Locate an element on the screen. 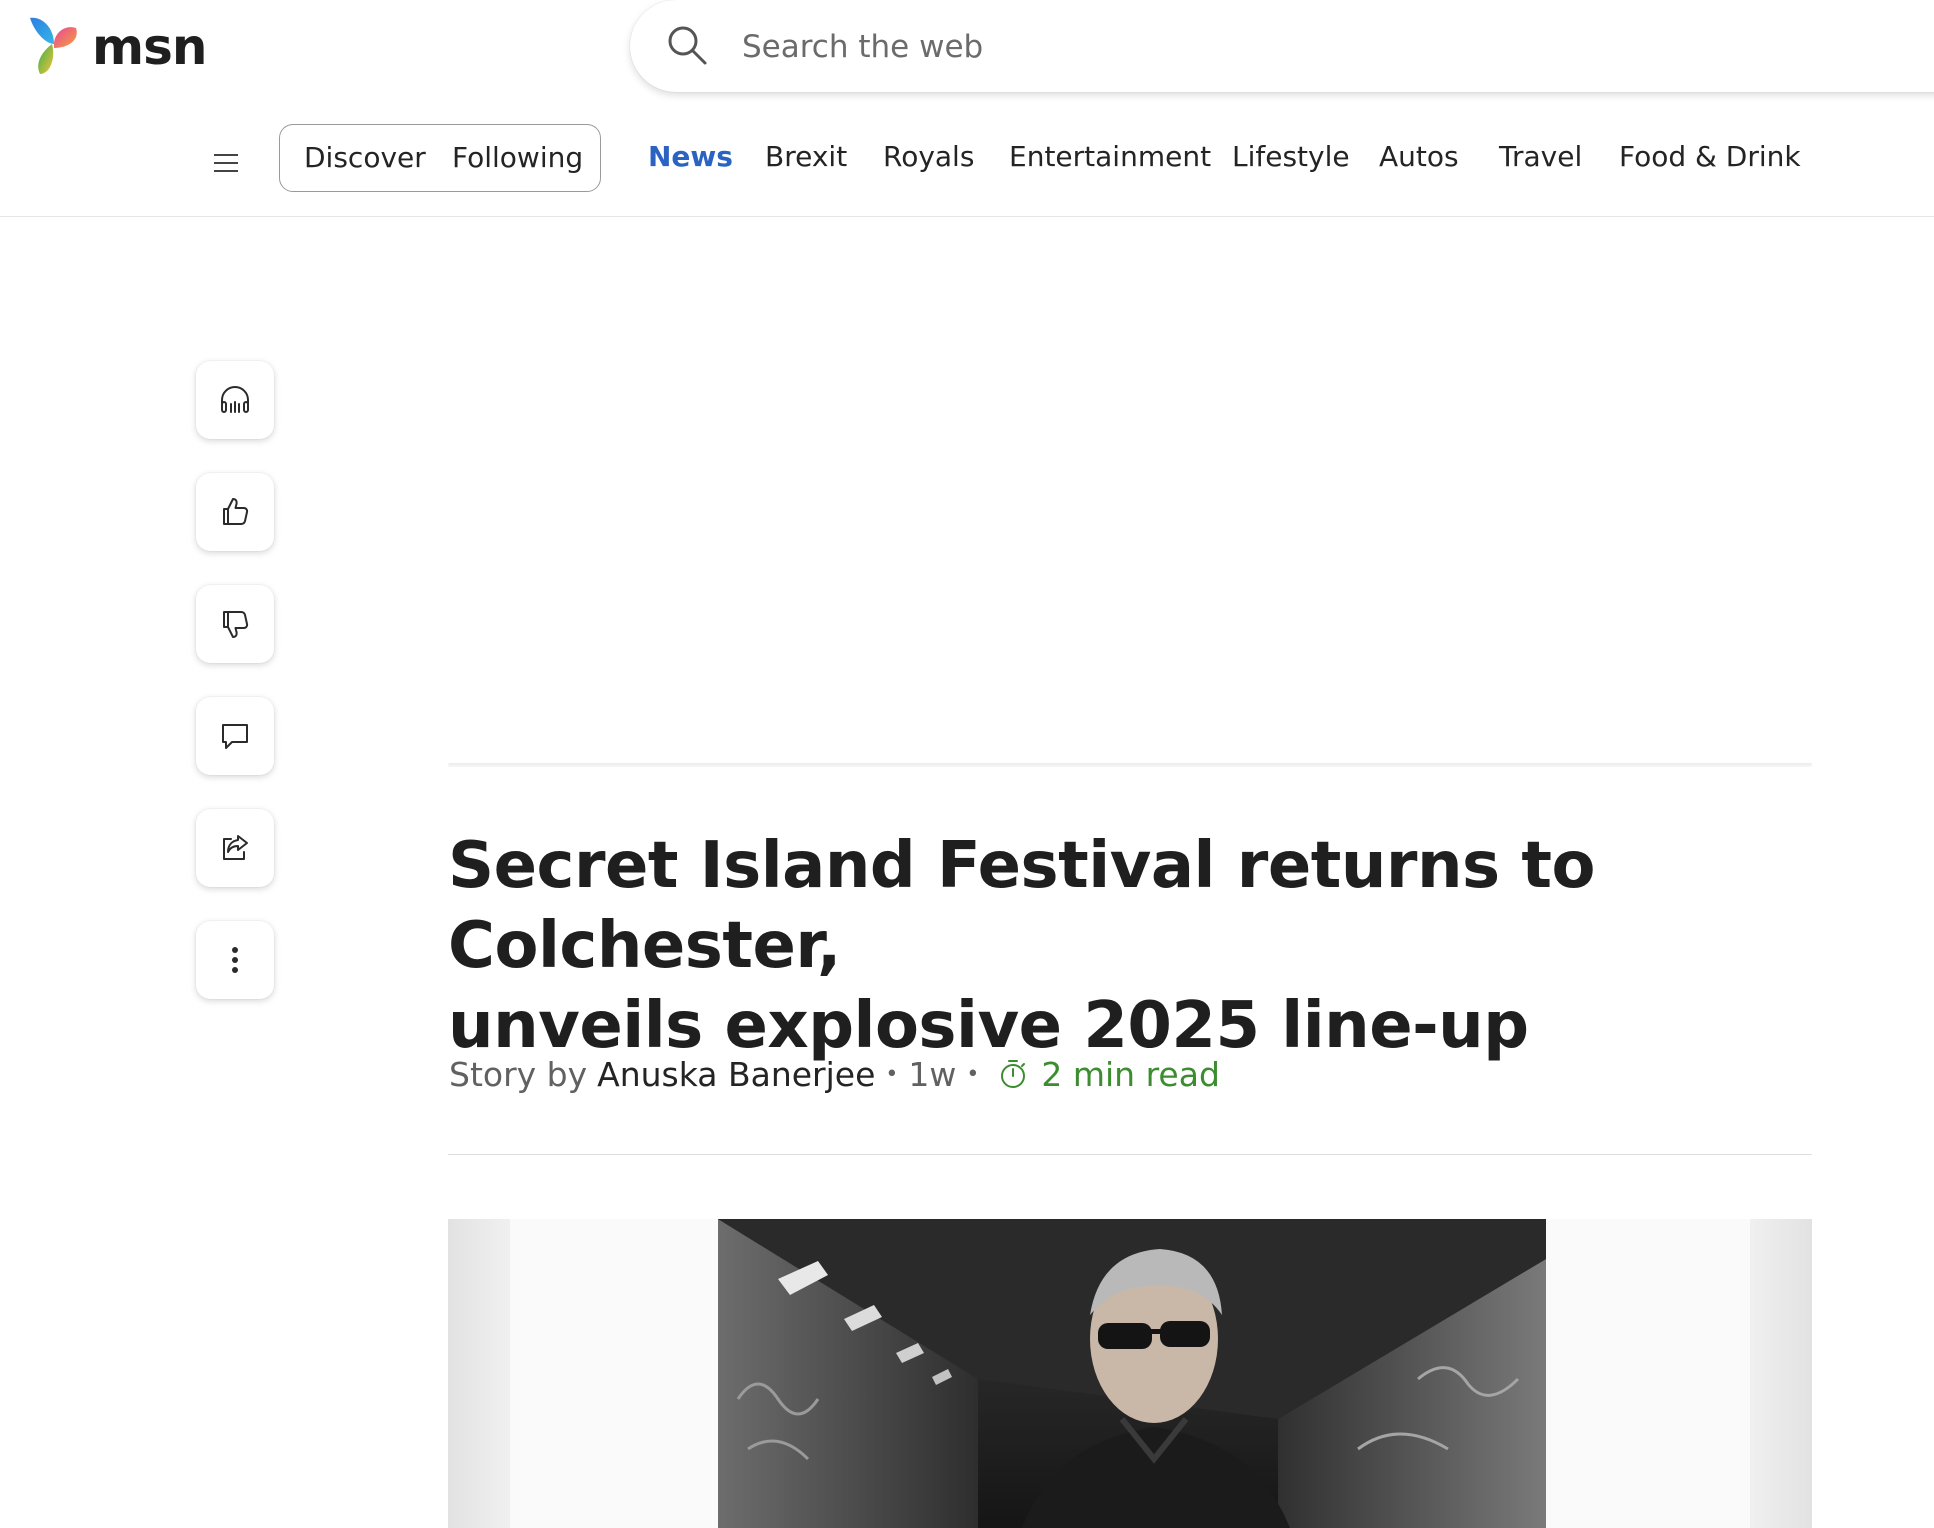 The width and height of the screenshot is (1934, 1528). share-icon is located at coordinates (235, 847).